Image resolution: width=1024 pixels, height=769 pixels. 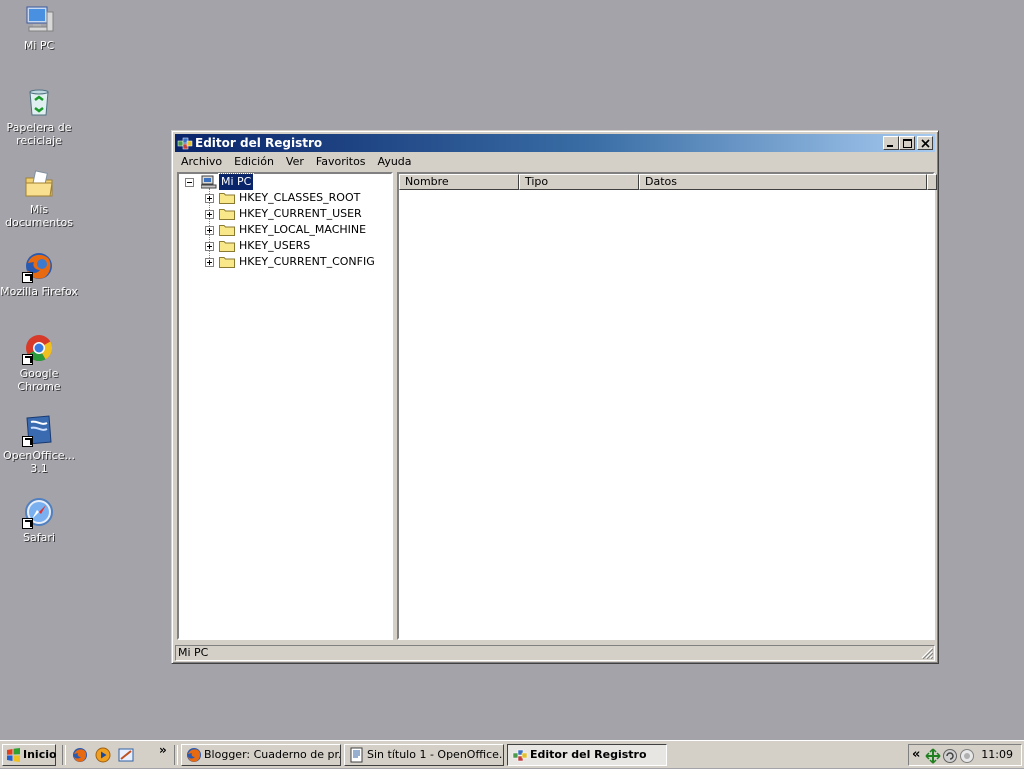 I want to click on desktop-icon-safari: Safari, so click(x=39, y=520).